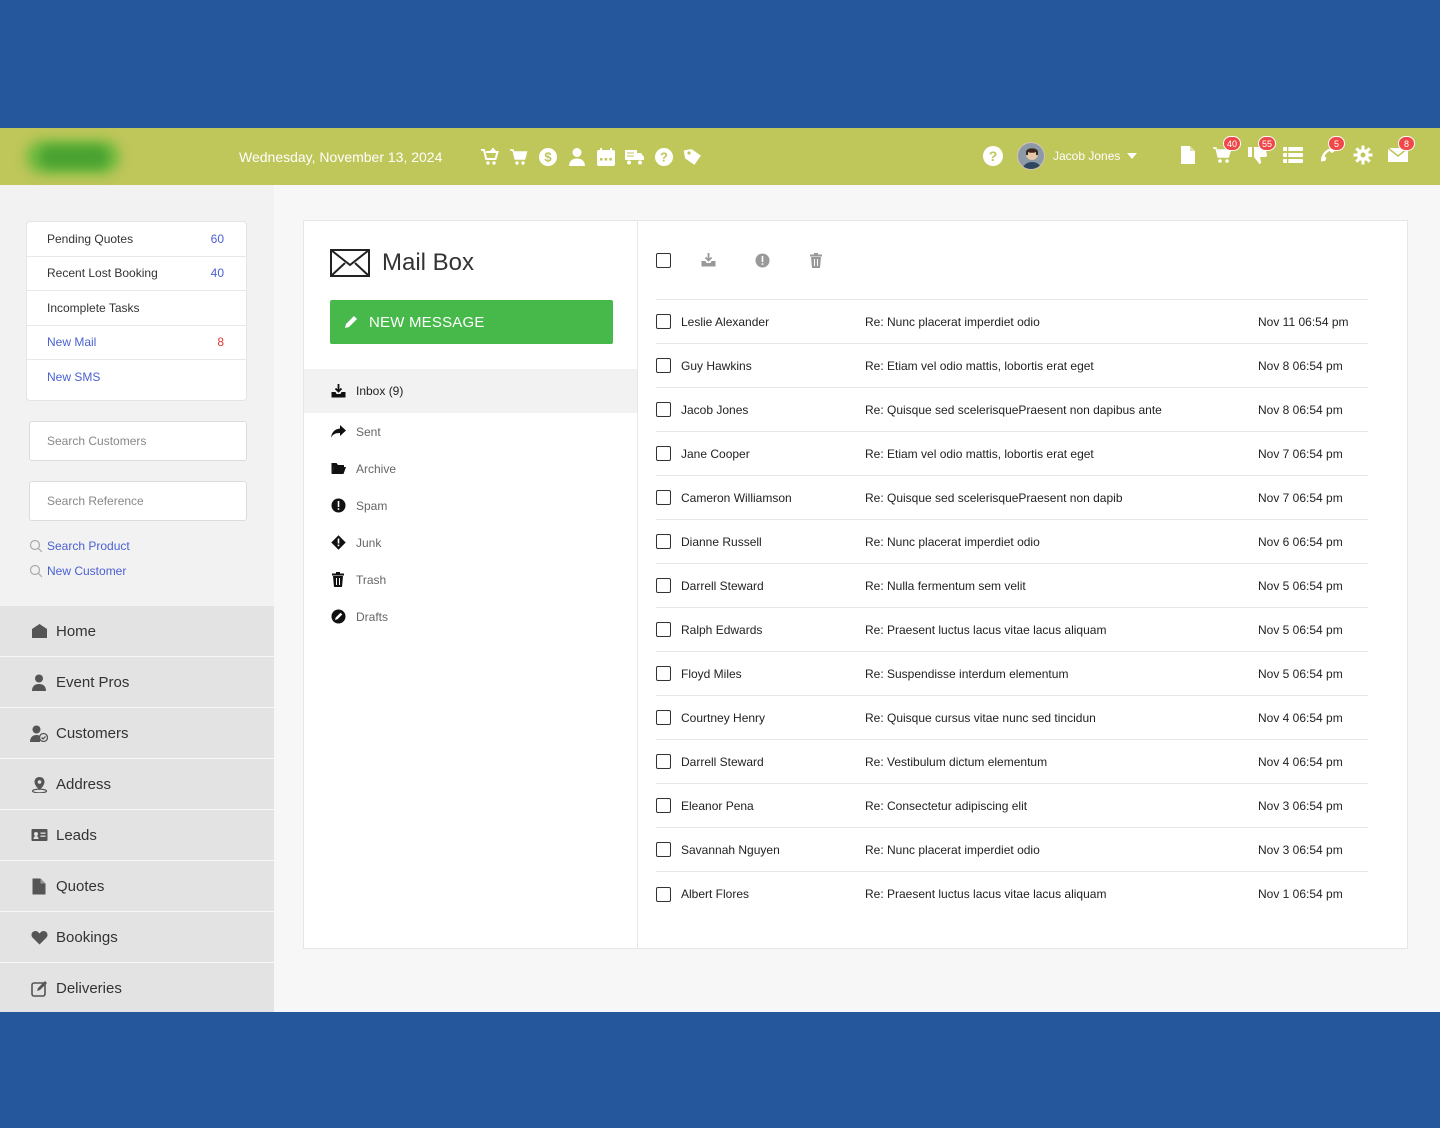 The height and width of the screenshot is (1128, 1440). Describe the element at coordinates (1400, 151) in the screenshot. I see `envelope-icon: 8` at that location.